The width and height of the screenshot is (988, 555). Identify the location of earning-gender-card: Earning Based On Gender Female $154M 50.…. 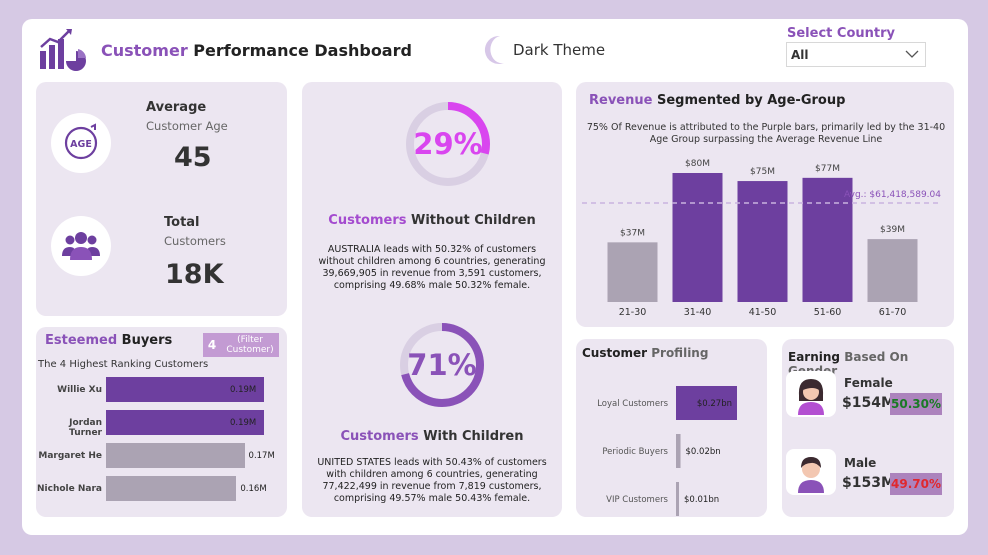
(868, 428).